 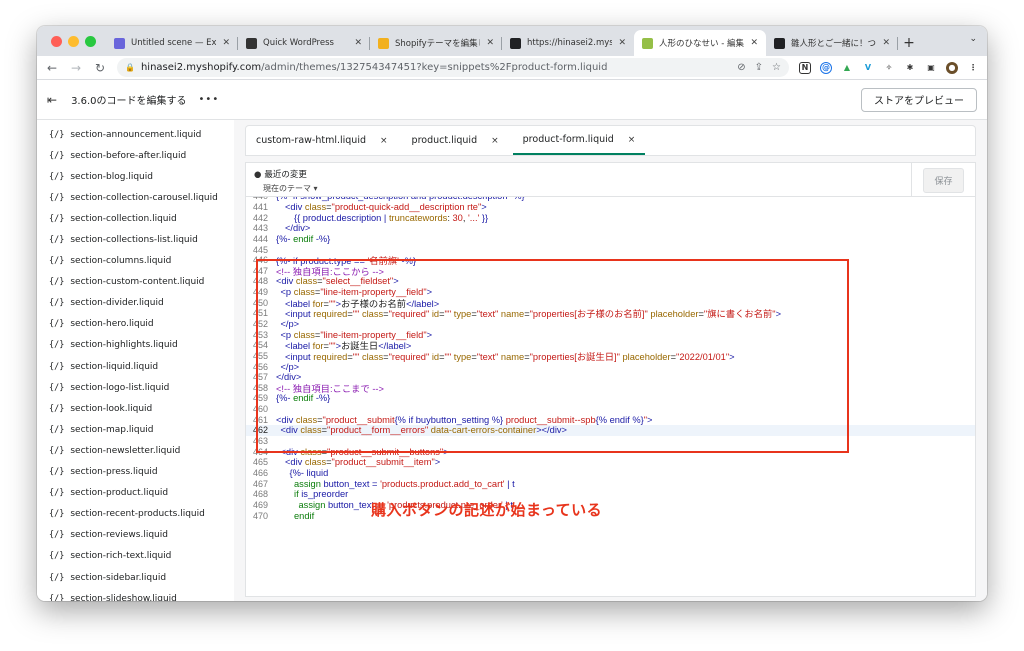 What do you see at coordinates (111, 408) in the screenshot?
I see `file-item-label: section-look.liquid` at bounding box center [111, 408].